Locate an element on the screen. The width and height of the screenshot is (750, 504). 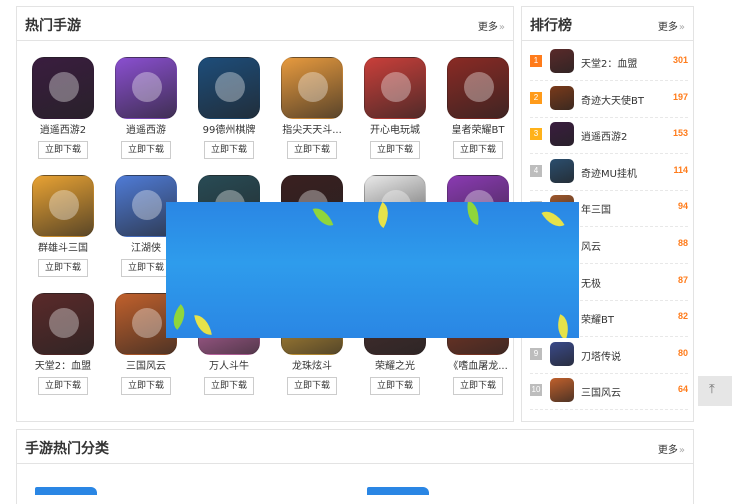
ranking-game-name: 荣耀BT is located at coordinates (597, 318).